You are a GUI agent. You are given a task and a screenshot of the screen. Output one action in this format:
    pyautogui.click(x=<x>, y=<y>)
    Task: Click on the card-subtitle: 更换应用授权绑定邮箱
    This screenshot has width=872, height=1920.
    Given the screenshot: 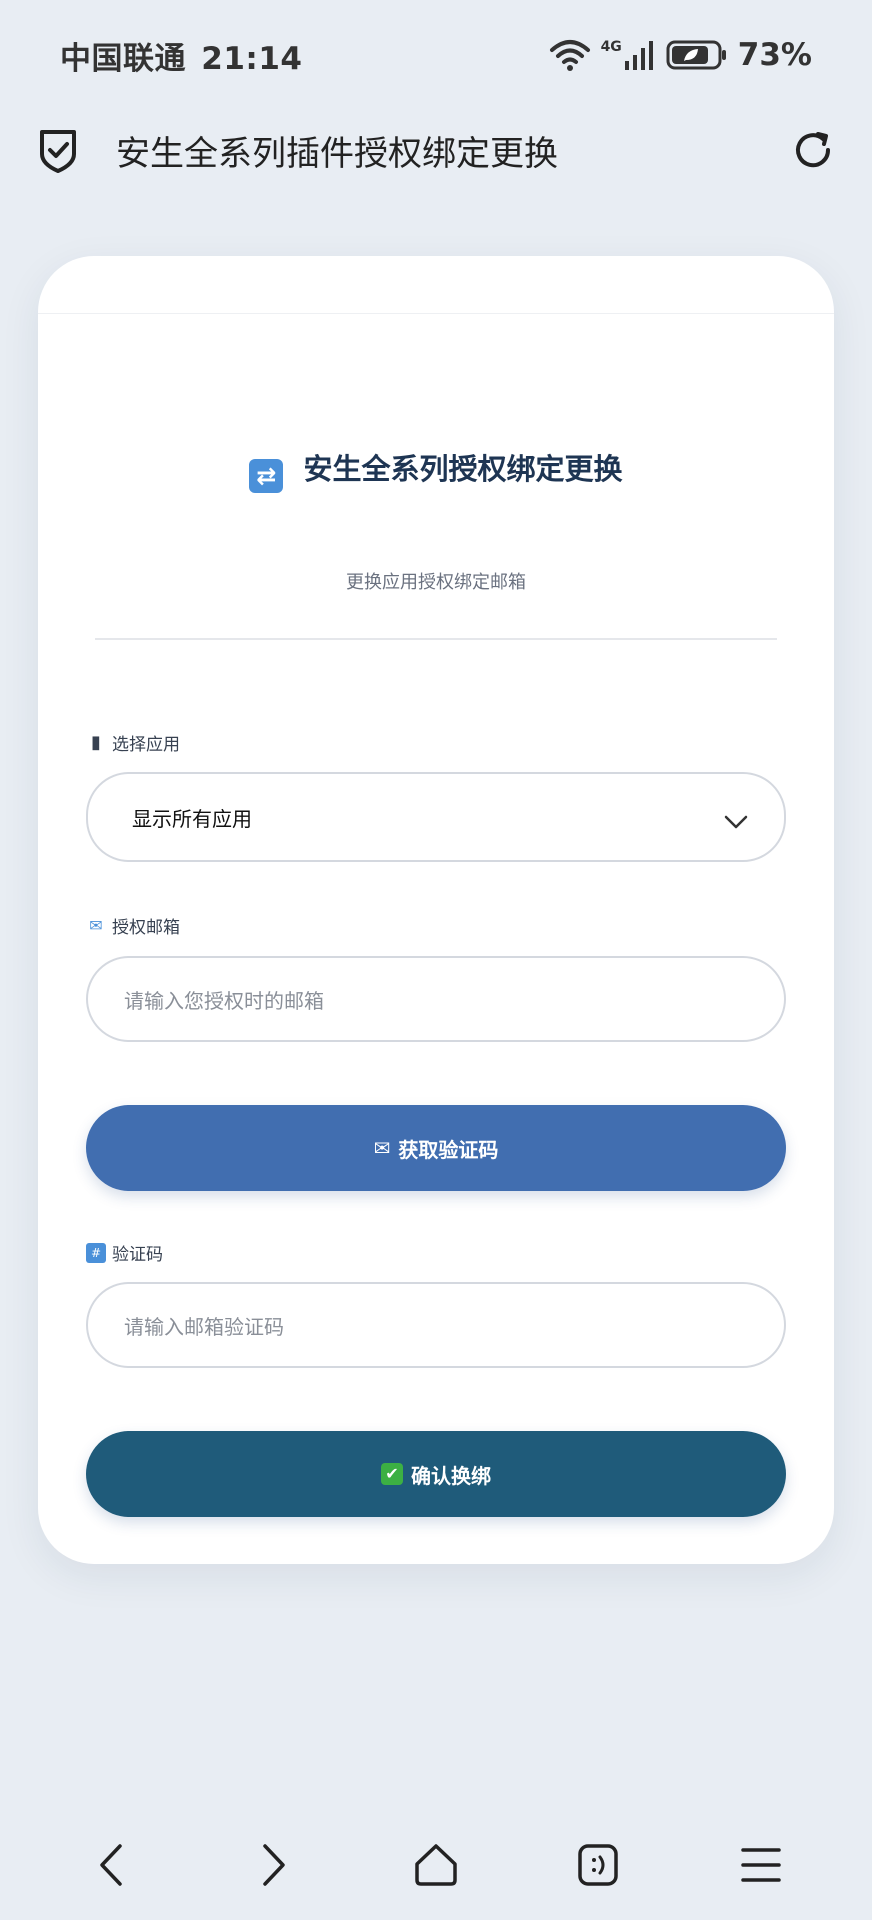 What is the action you would take?
    pyautogui.click(x=436, y=582)
    